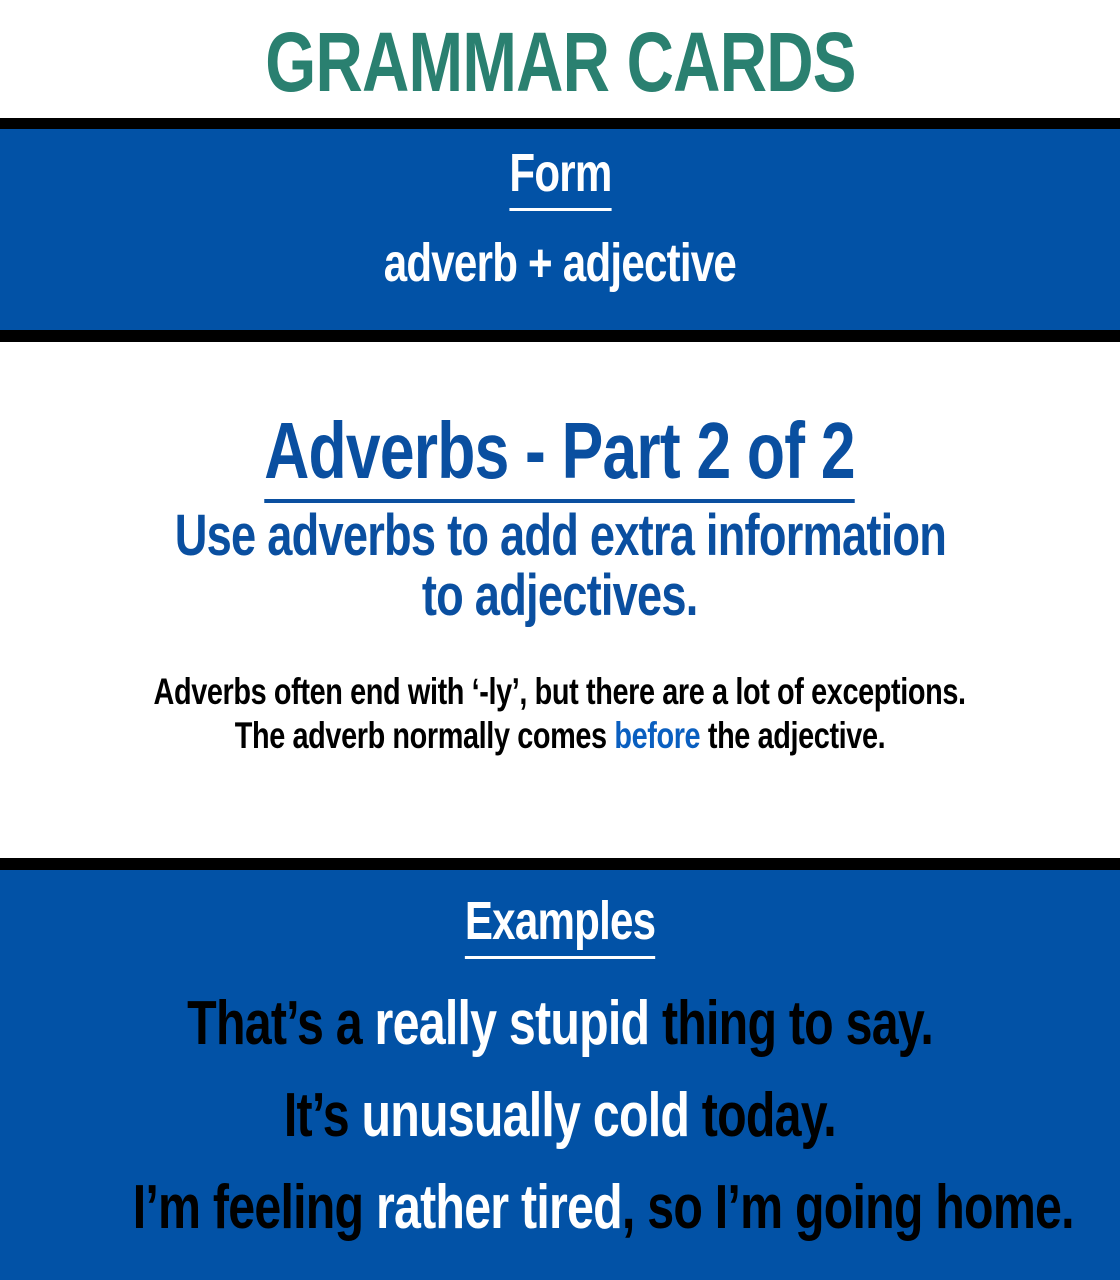  Describe the element at coordinates (560, 924) in the screenshot. I see `examples-heading: Examples` at that location.